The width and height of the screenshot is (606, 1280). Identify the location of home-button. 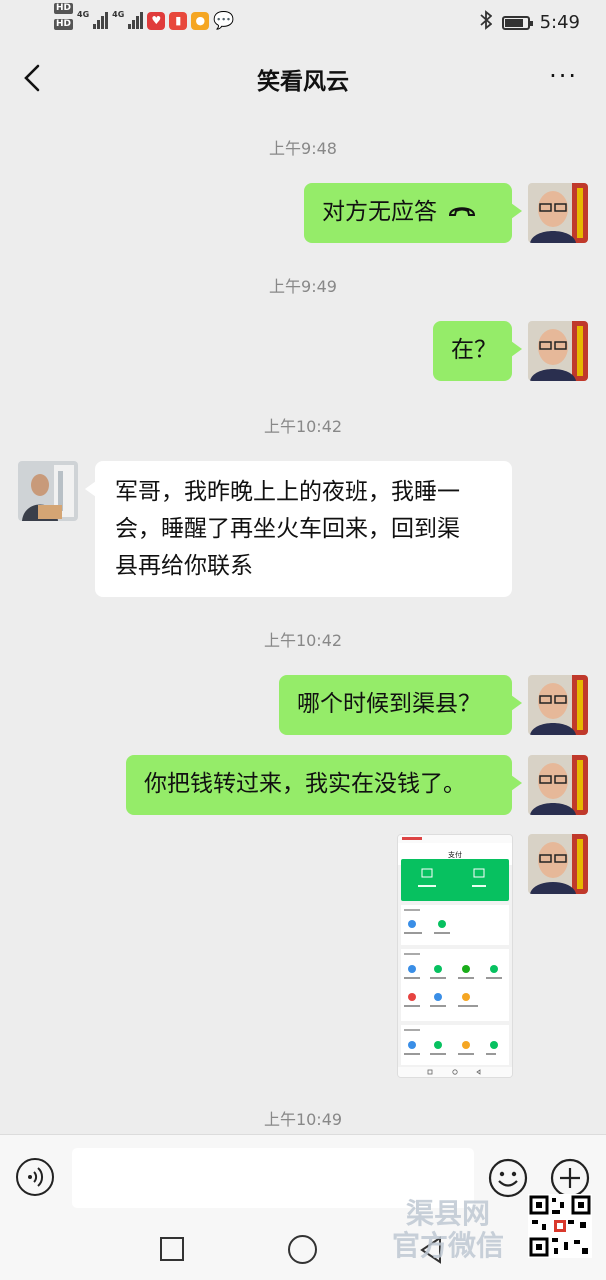
(302, 1249).